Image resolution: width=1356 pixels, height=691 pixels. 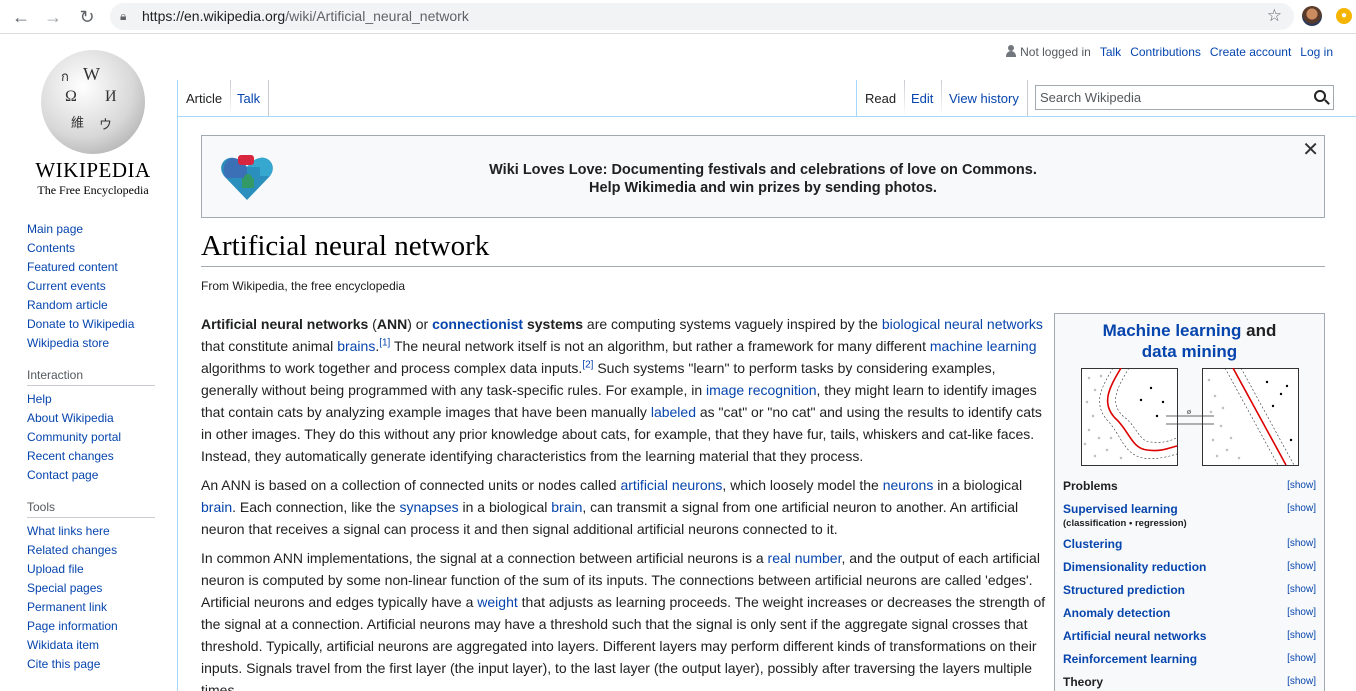 I want to click on link-supervised-learning: Supervised learning, so click(x=1120, y=509).